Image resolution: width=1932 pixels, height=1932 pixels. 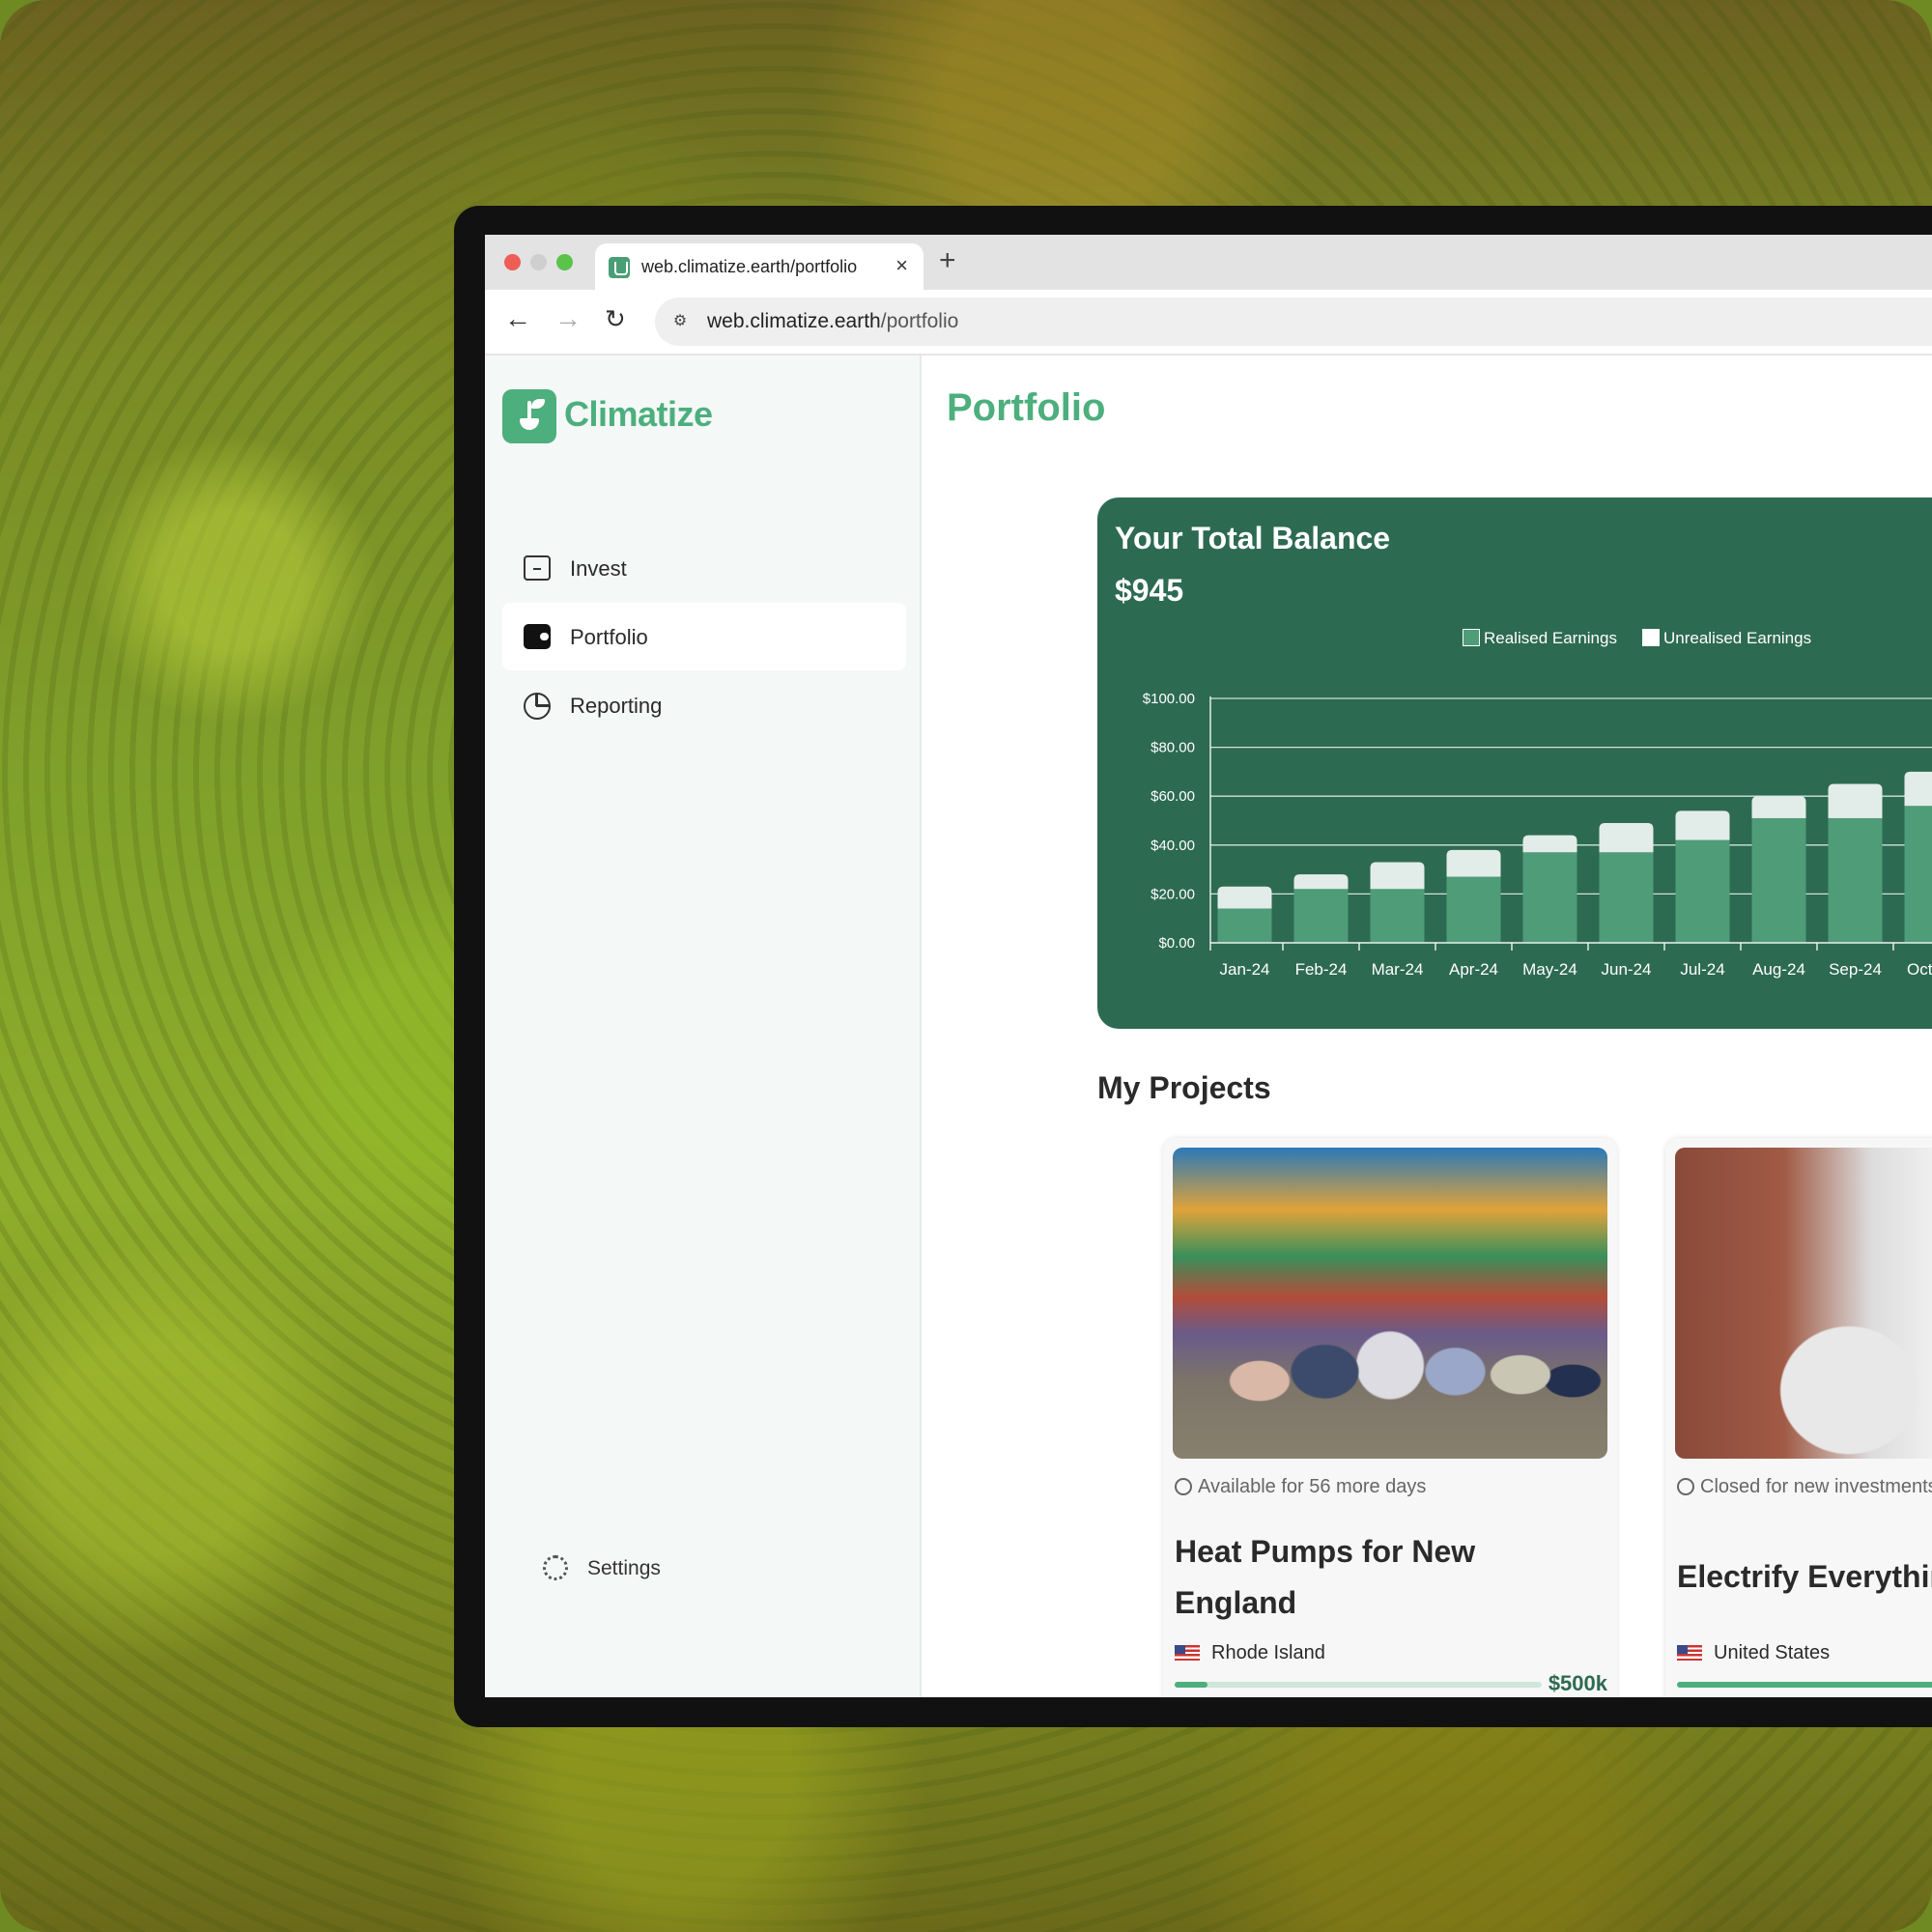 I want to click on address-bar: ⚙ web.climatize.earth/portfolio, so click(x=1293, y=322).